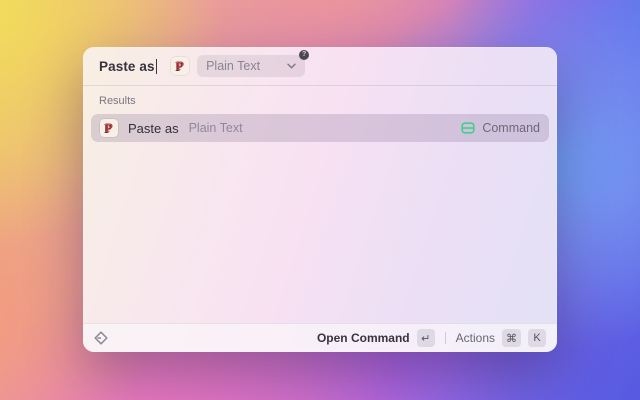  Describe the element at coordinates (320, 85) in the screenshot. I see `search-divider` at that location.